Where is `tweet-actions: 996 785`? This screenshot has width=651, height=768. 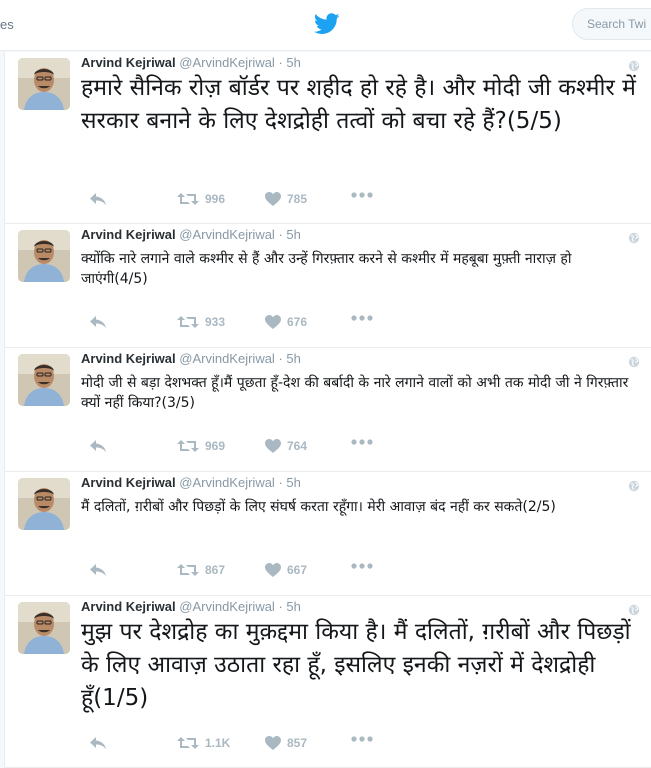
tweet-actions: 996 785 is located at coordinates (241, 202).